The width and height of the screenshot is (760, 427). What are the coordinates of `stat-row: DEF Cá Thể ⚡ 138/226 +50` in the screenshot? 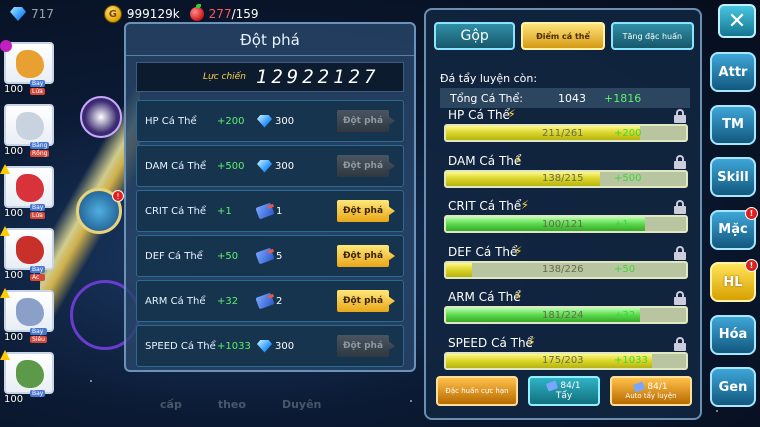 It's located at (568, 267).